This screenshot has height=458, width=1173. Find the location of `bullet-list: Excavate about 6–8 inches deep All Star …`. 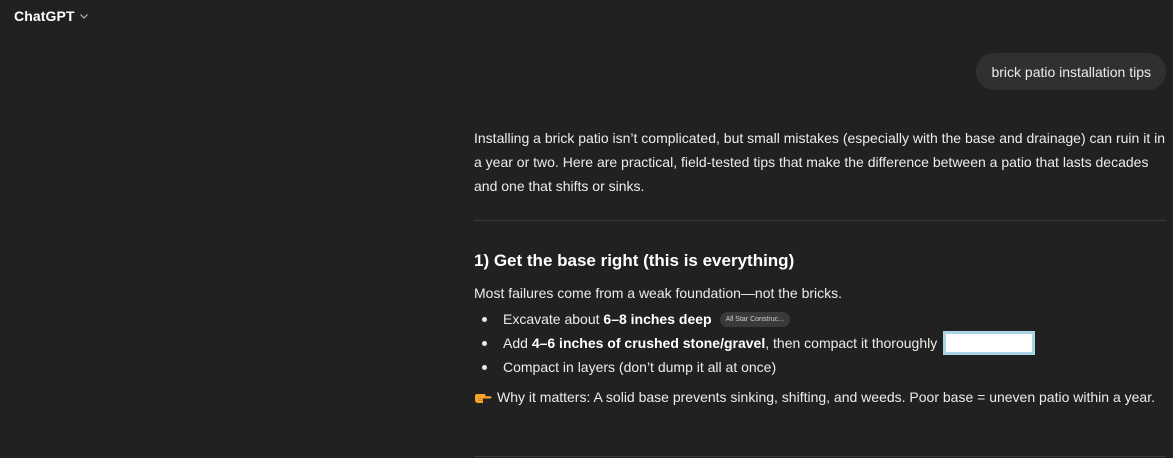

bullet-list: Excavate about 6–8 inches deep All Star … is located at coordinates (820, 343).